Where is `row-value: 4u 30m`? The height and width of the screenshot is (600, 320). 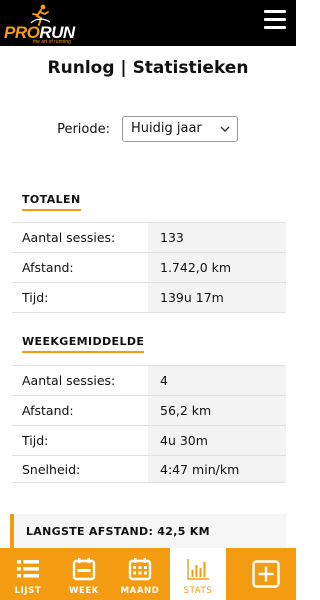 row-value: 4u 30m is located at coordinates (217, 440).